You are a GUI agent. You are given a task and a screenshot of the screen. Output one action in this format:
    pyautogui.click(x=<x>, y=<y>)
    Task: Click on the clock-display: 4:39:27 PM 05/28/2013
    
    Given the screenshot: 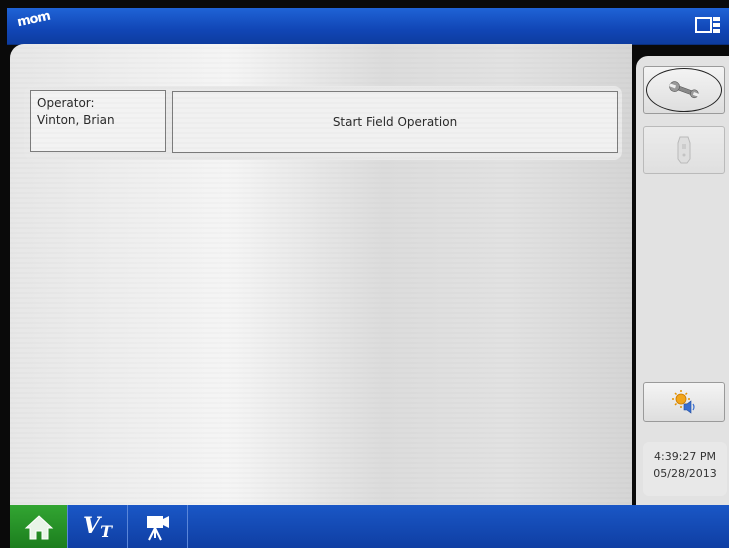 What is the action you would take?
    pyautogui.click(x=685, y=469)
    